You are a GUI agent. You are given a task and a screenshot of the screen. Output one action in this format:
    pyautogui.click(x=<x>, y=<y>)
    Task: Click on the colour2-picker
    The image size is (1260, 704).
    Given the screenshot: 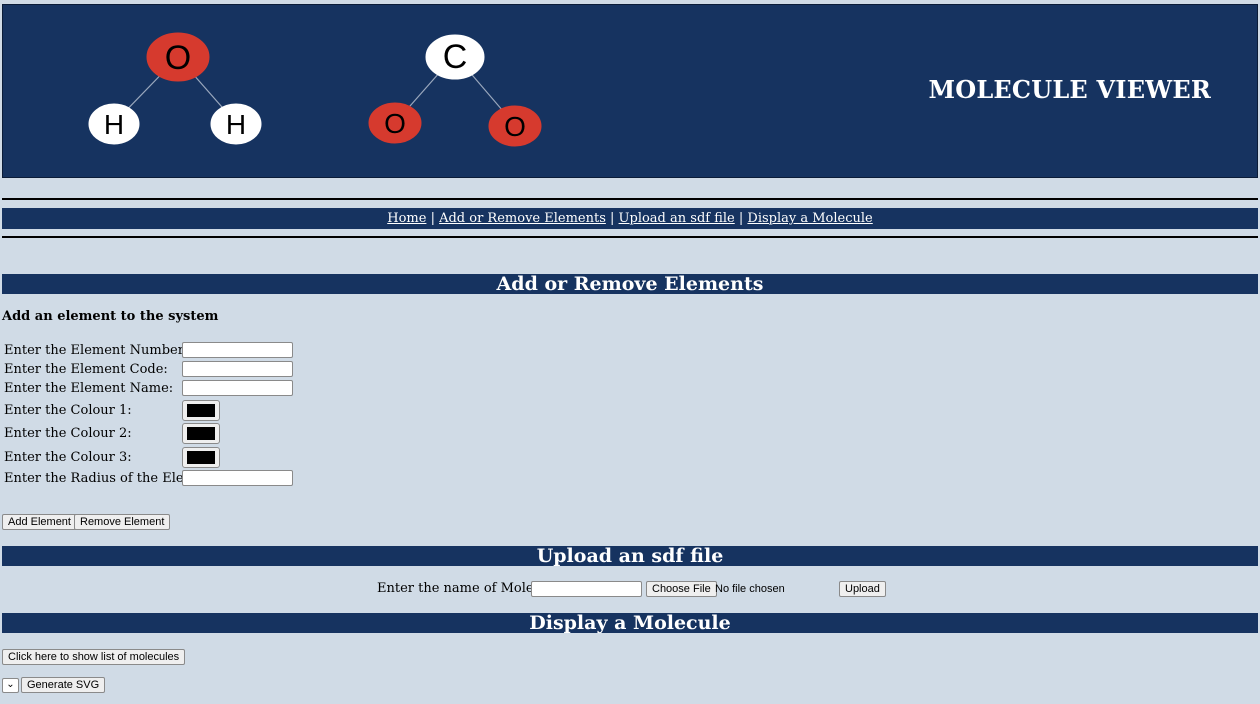 What is the action you would take?
    pyautogui.click(x=201, y=433)
    